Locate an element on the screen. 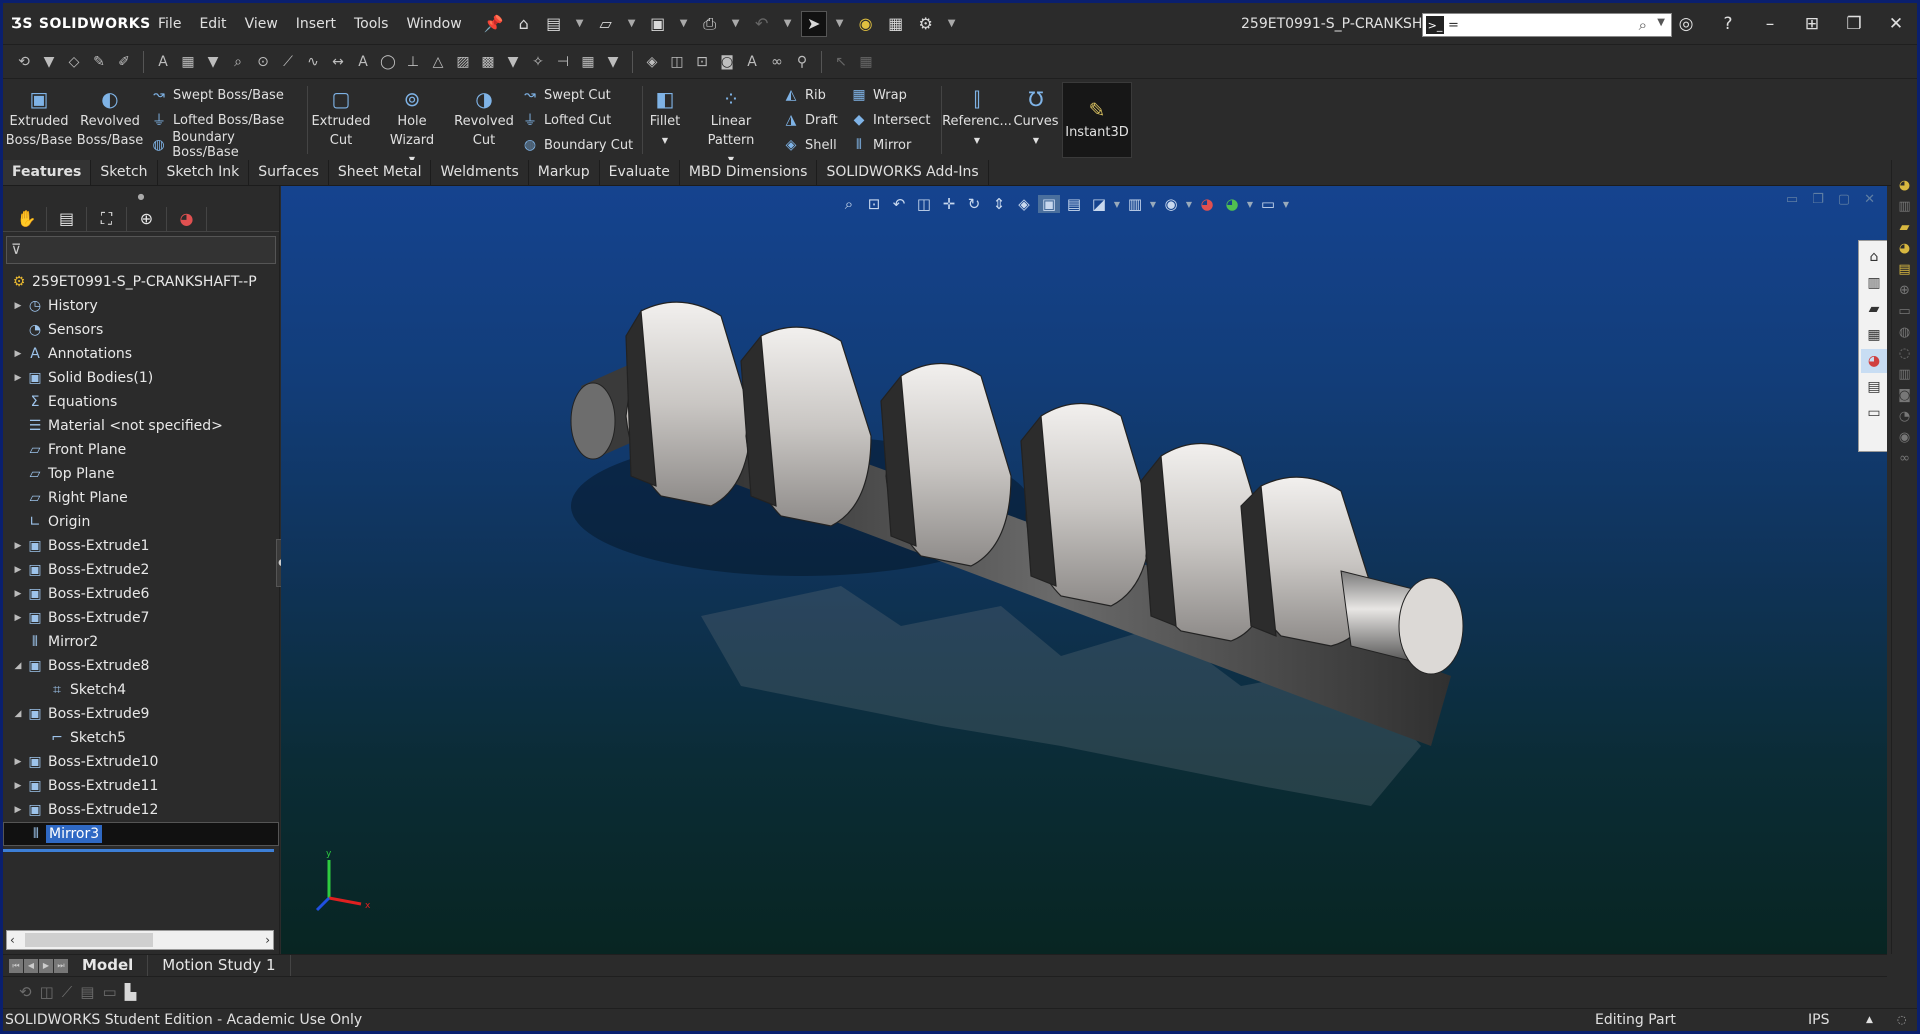  grid-icon: ▦ is located at coordinates (188, 62).